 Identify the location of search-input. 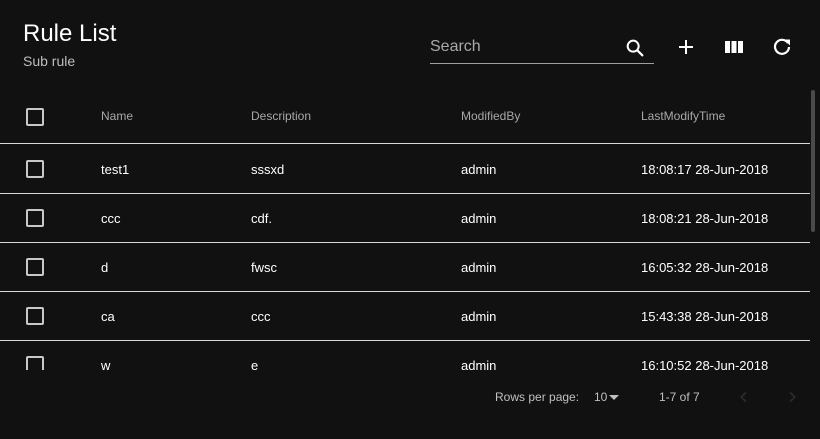
(522, 47).